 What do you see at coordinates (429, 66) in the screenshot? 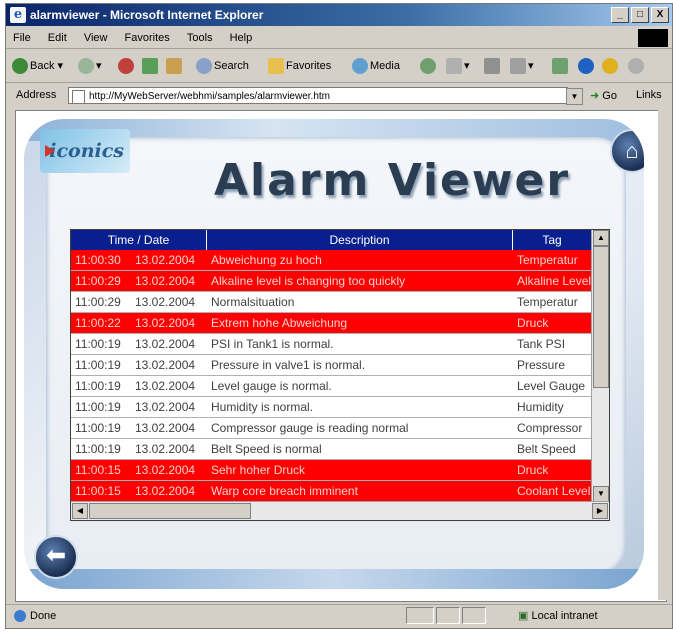
I see `history-button` at bounding box center [429, 66].